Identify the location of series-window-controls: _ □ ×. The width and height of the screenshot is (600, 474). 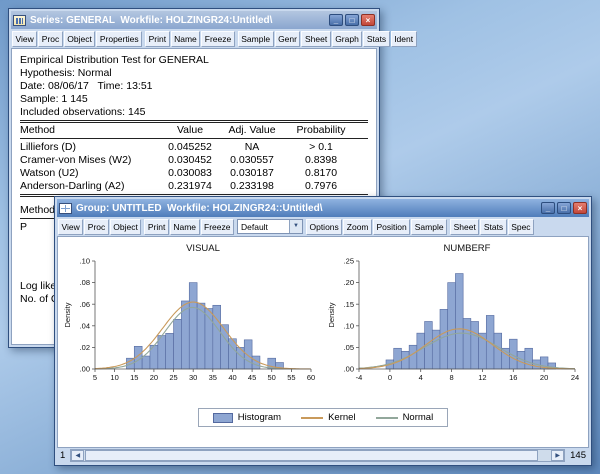
(352, 20).